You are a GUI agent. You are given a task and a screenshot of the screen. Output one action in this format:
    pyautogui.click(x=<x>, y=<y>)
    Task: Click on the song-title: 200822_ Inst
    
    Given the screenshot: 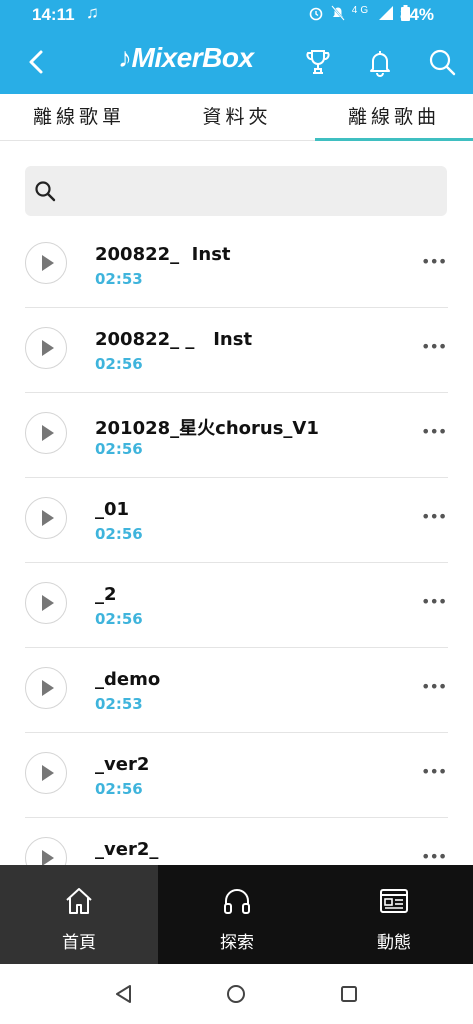 What is the action you would take?
    pyautogui.click(x=163, y=254)
    